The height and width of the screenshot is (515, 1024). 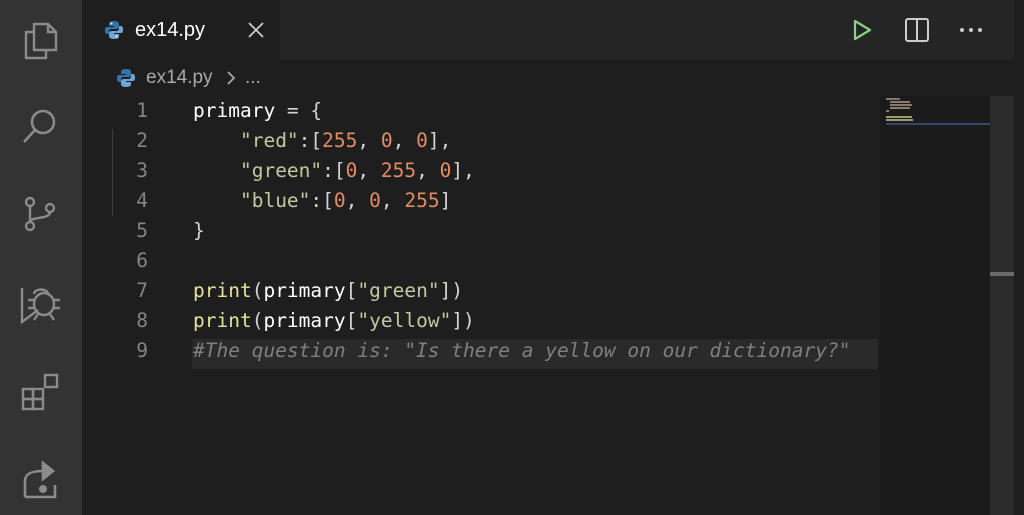 What do you see at coordinates (142, 320) in the screenshot?
I see `line-number: 8` at bounding box center [142, 320].